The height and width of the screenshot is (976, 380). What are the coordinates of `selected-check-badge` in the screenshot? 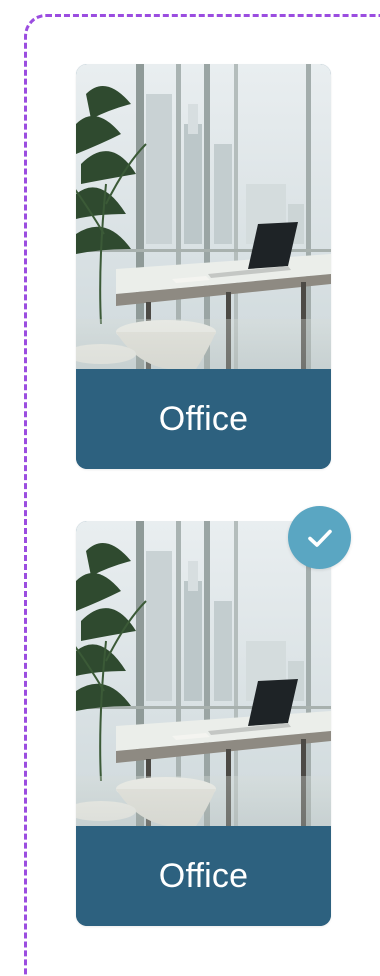 It's located at (319, 537).